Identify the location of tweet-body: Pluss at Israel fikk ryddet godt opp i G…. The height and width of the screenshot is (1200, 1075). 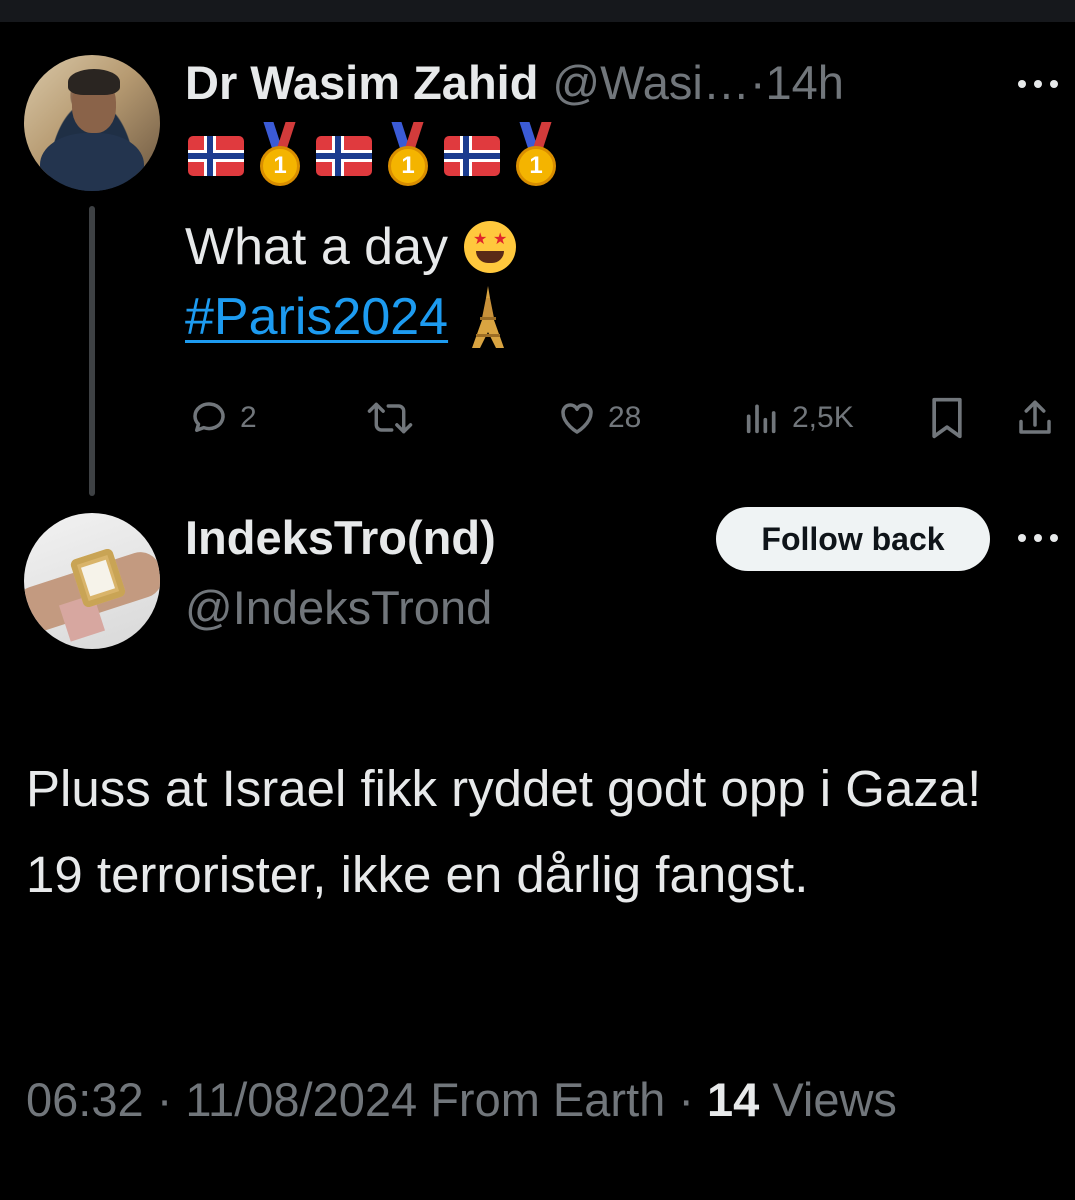
(504, 831).